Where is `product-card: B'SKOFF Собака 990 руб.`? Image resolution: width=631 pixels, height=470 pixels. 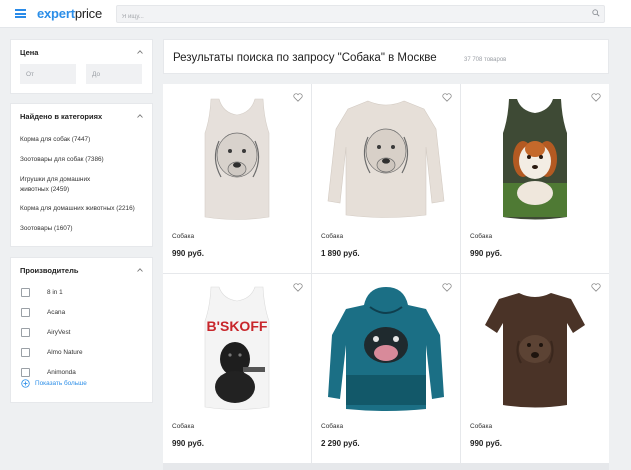 product-card: B'SKOFF Собака 990 руб. is located at coordinates (237, 368).